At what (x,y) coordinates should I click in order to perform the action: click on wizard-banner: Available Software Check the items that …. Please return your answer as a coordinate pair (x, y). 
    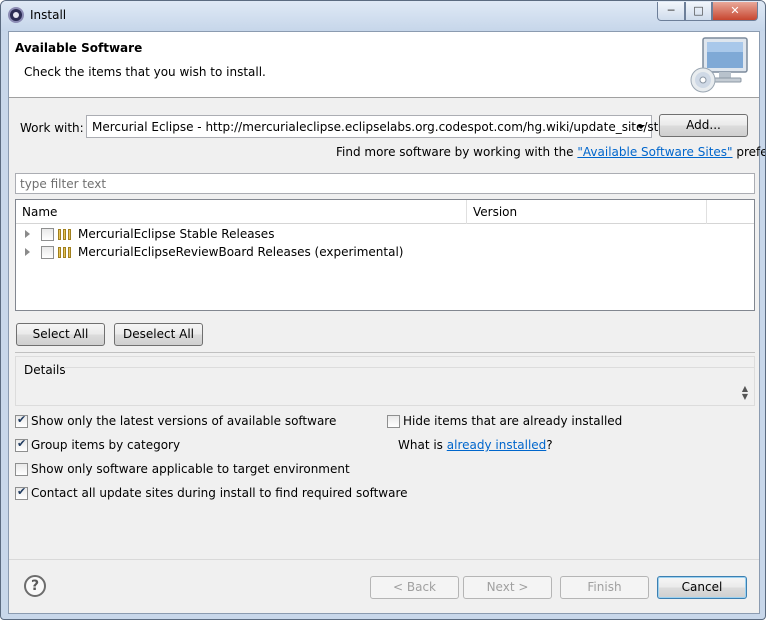
    Looking at the image, I should click on (384, 65).